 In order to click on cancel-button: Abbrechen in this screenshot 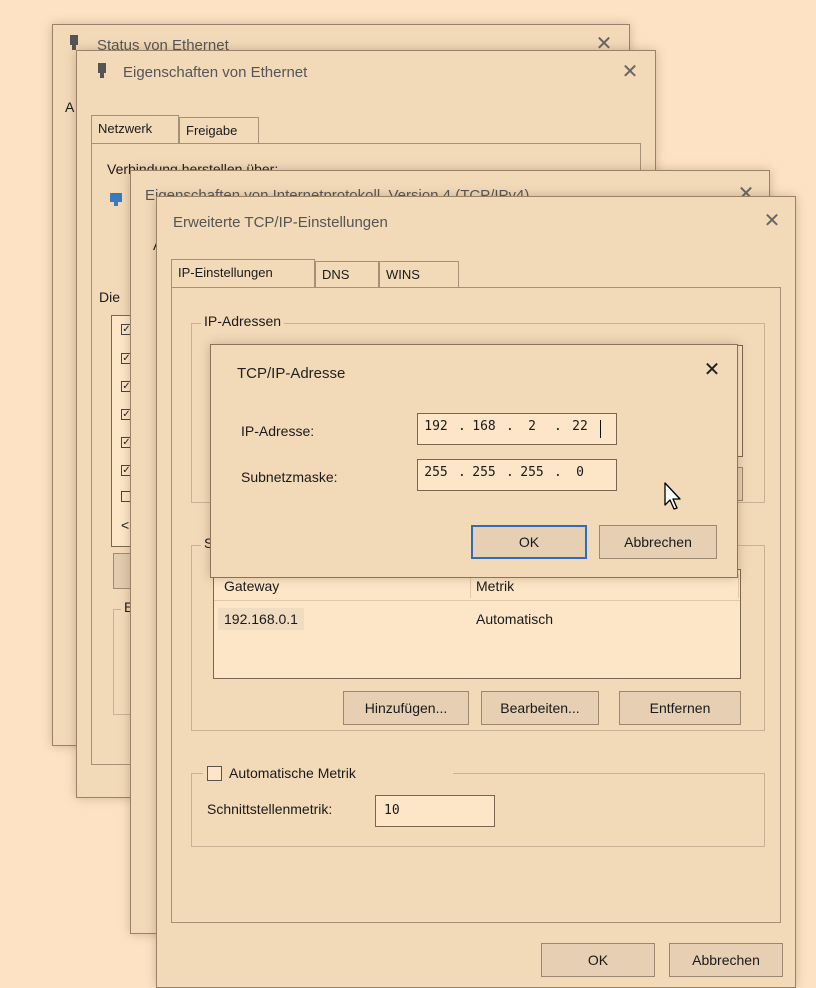, I will do `click(726, 960)`.